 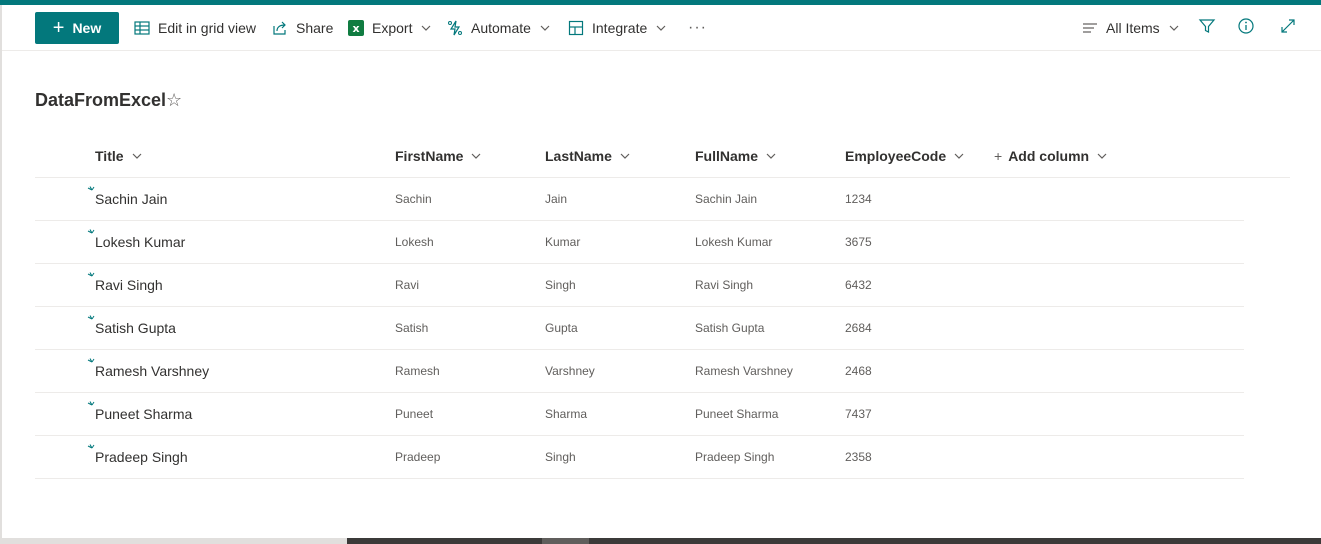 I want to click on share-icon, so click(x=280, y=28).